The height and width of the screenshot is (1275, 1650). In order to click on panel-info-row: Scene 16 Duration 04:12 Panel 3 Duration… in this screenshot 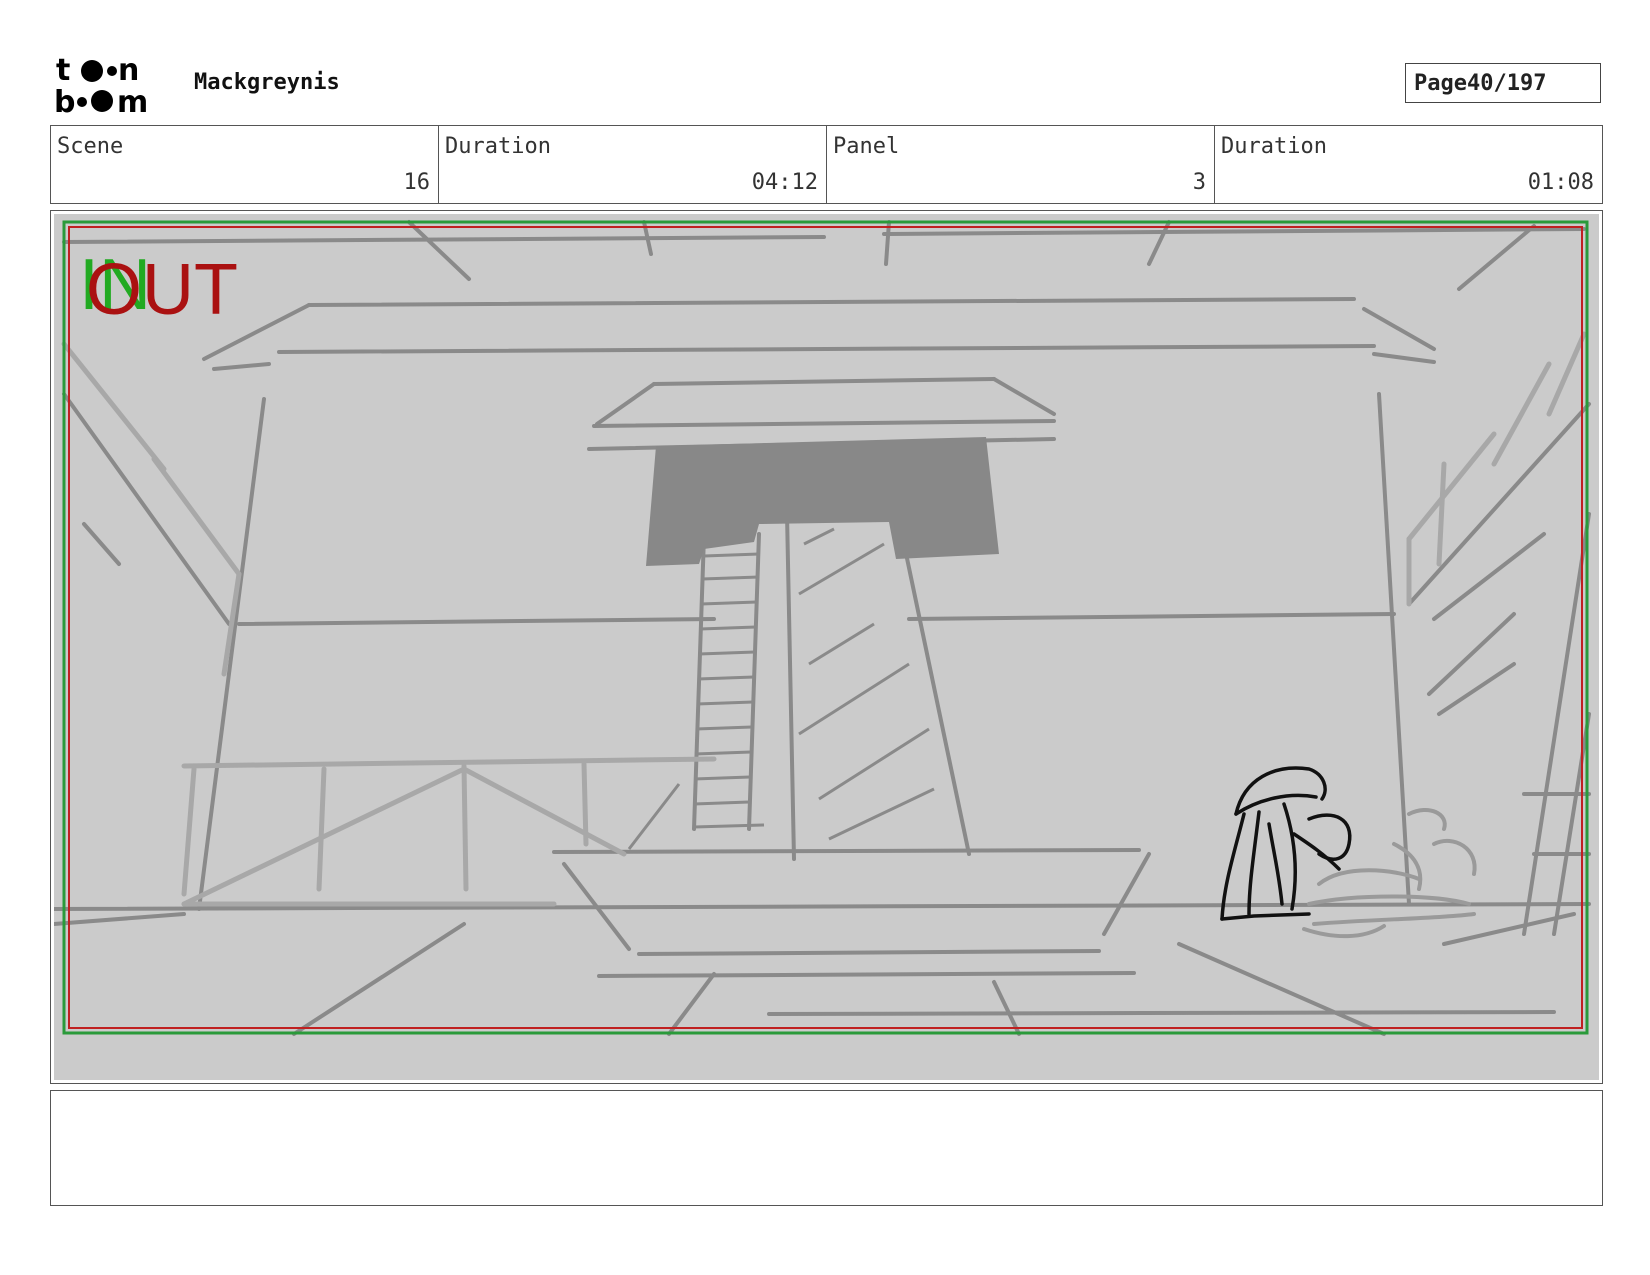, I will do `click(826, 164)`.